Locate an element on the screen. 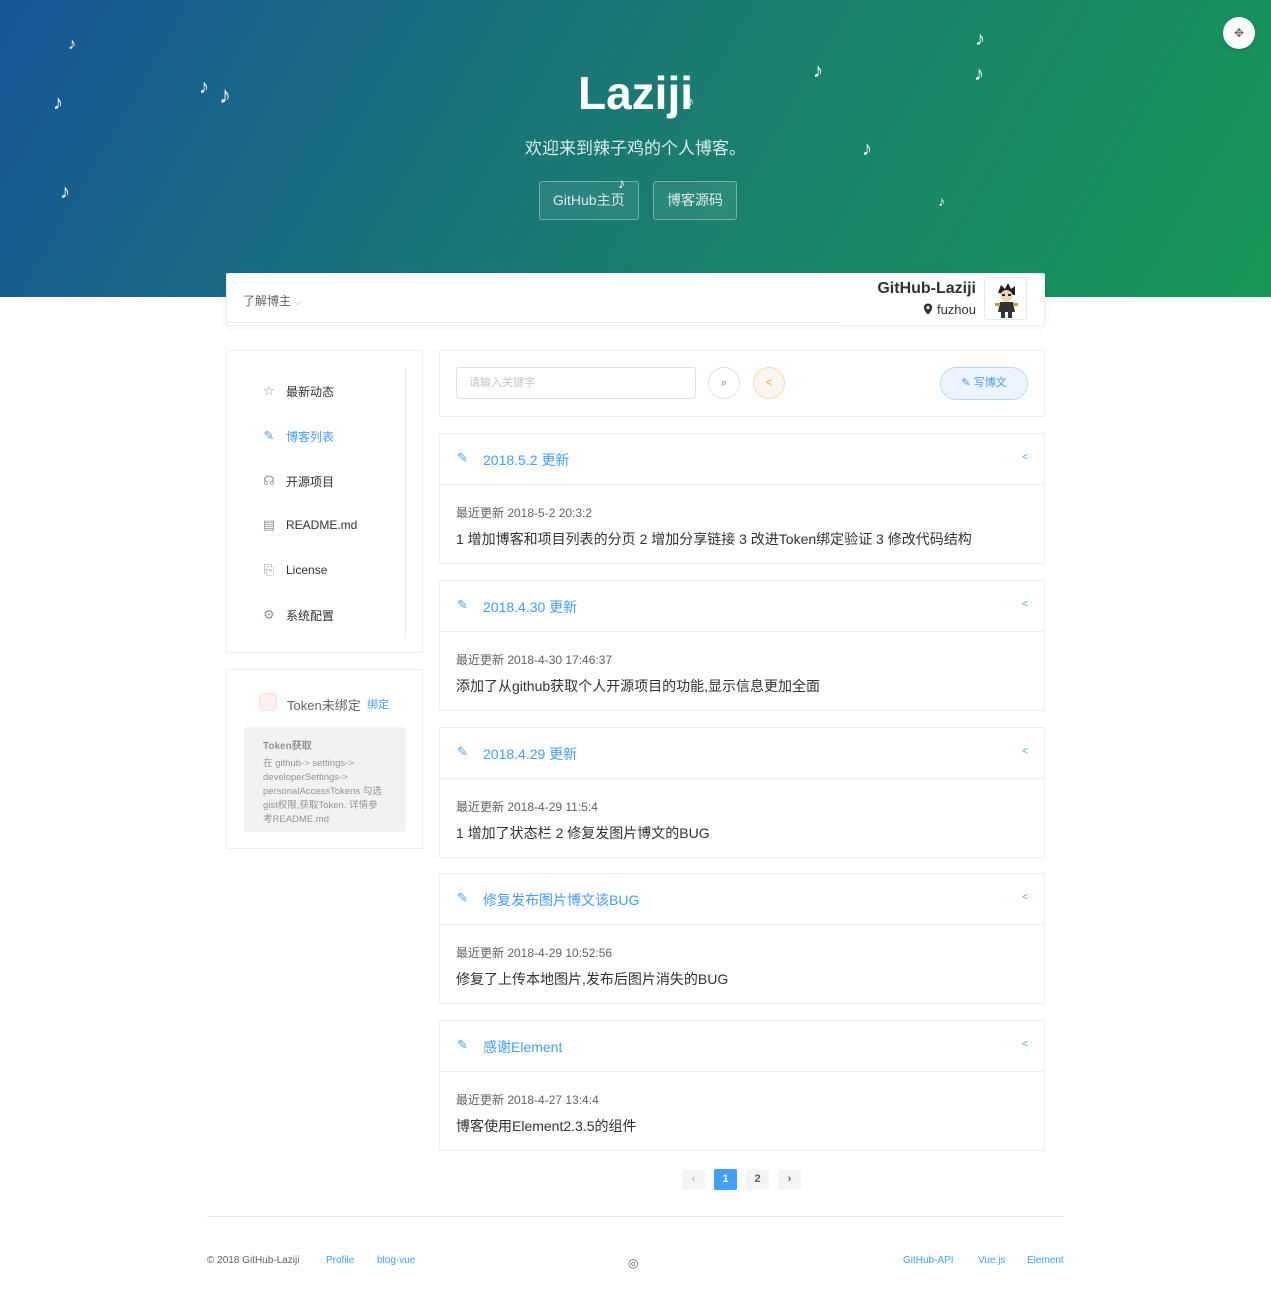 The height and width of the screenshot is (1308, 1271). token-checkbox is located at coordinates (268, 702).